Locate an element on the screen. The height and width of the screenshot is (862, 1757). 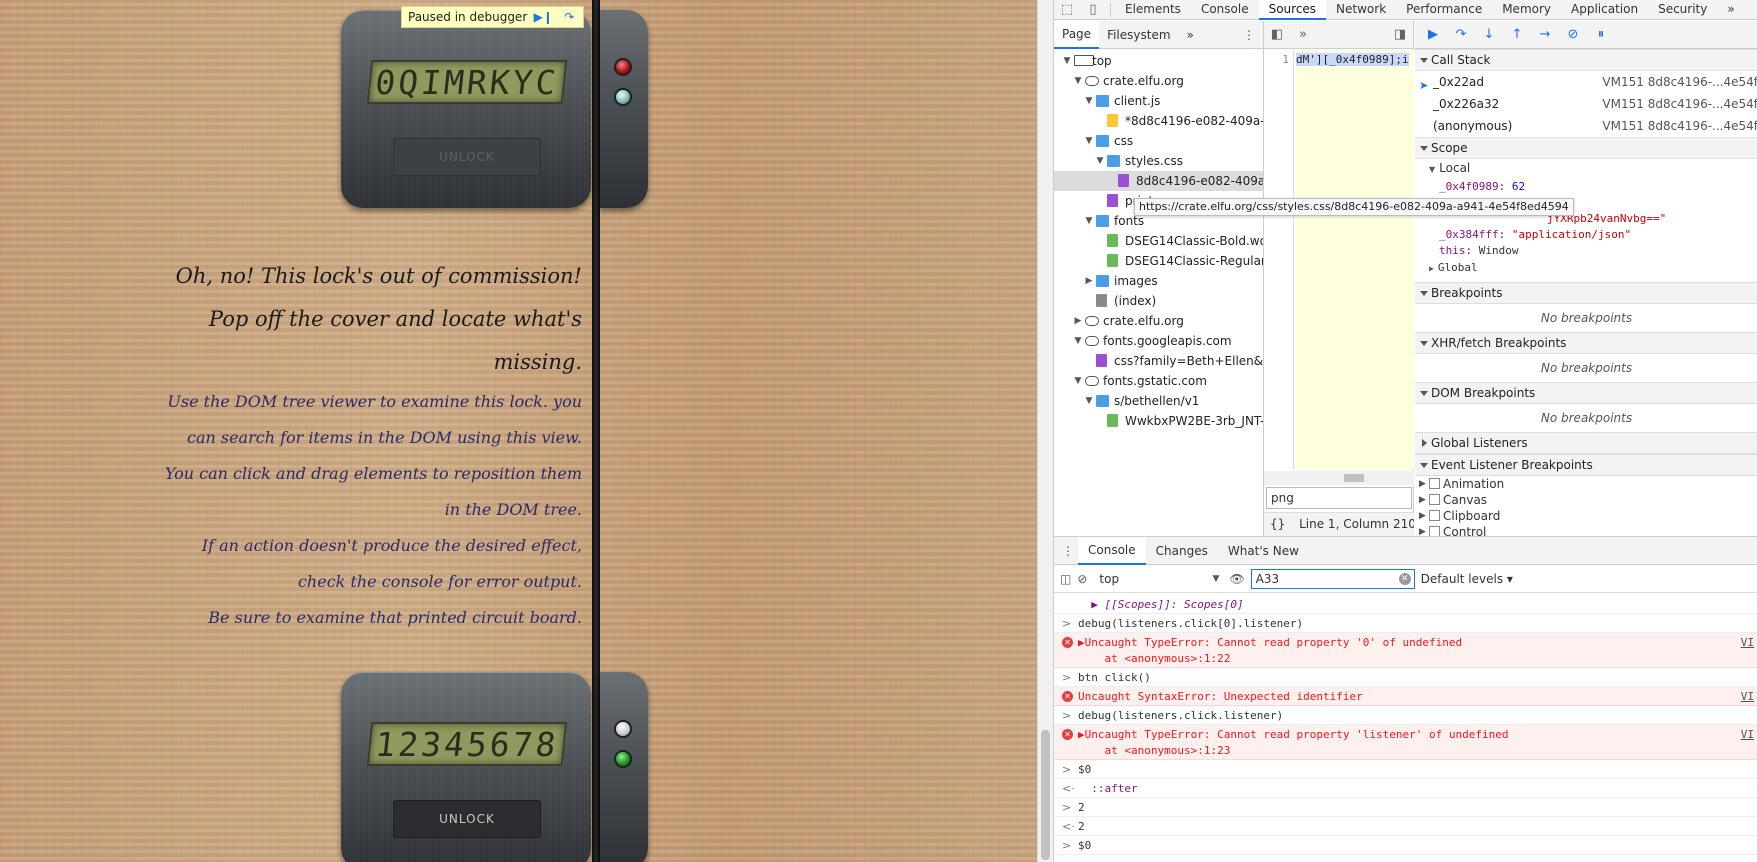
tree-item: ▼ crate.elfu.org is located at coordinates (1158, 81).